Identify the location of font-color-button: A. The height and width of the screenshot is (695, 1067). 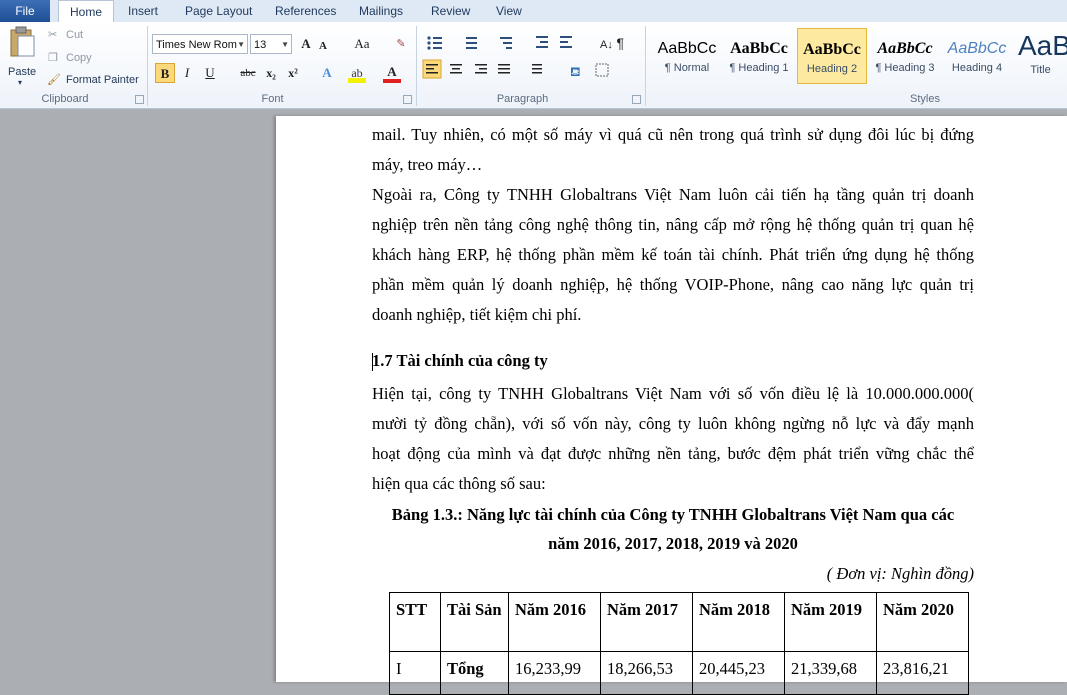
(392, 73).